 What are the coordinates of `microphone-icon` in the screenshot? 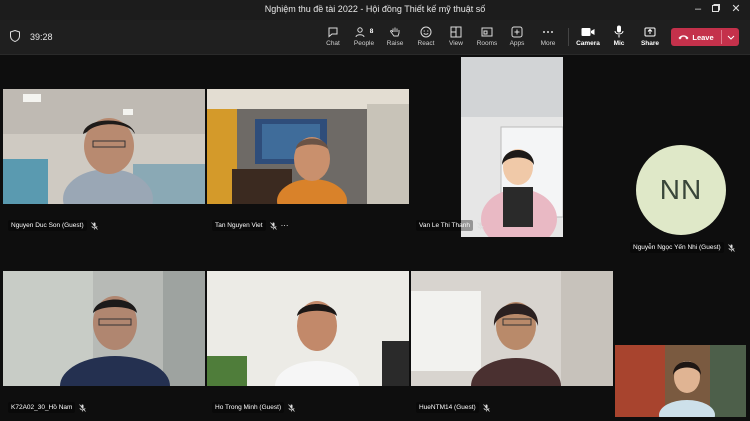 It's located at (619, 31).